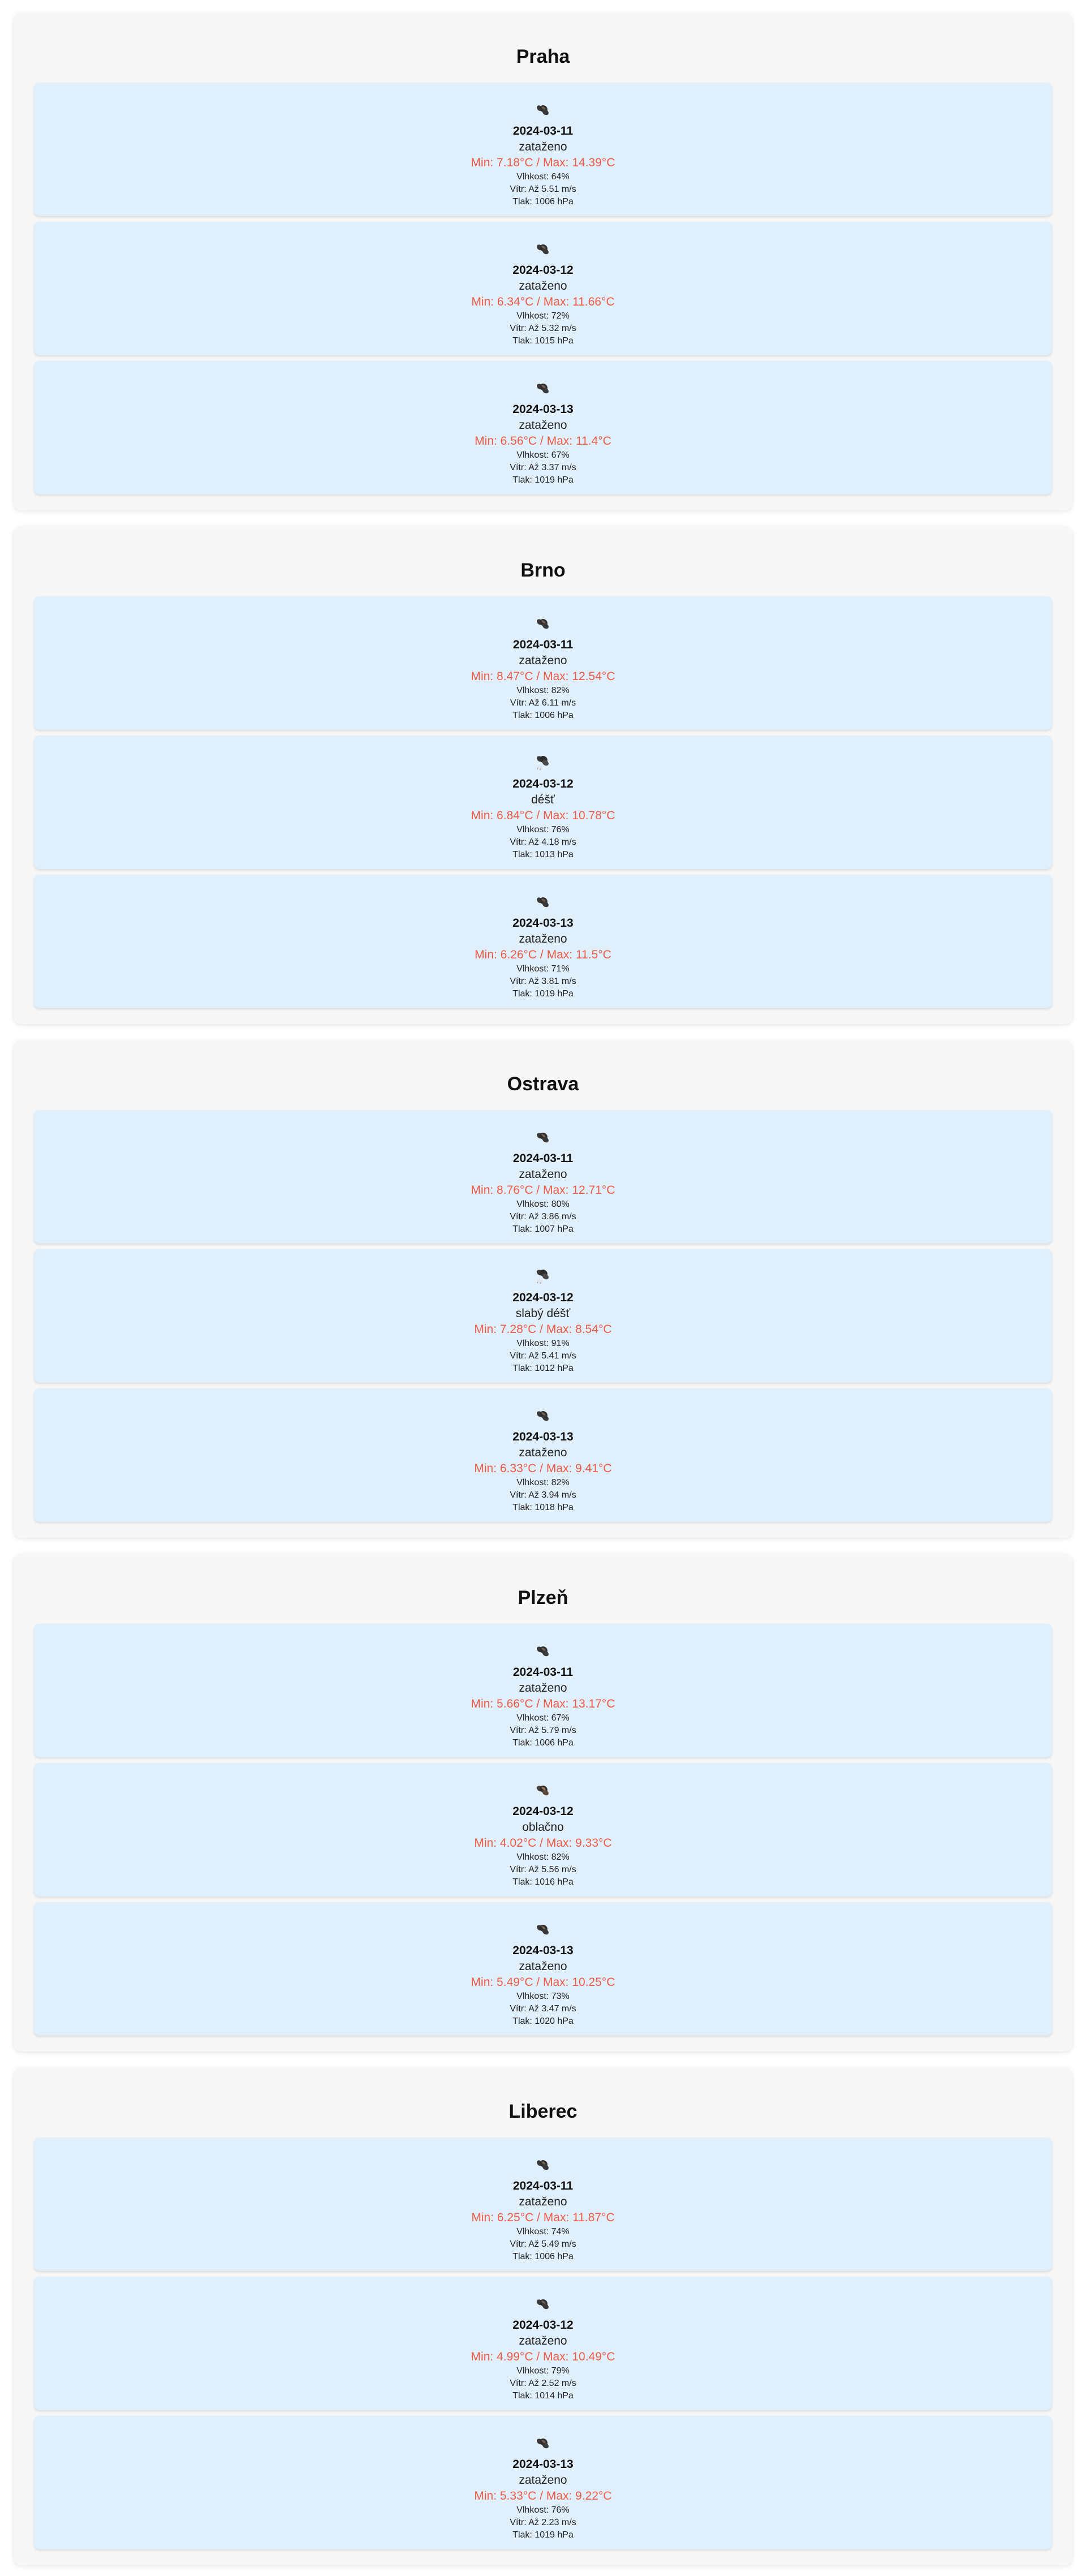 This screenshot has width=1086, height=2576. I want to click on temperature-range: Min: 6.25°C / Max: 11.87°C, so click(543, 2217).